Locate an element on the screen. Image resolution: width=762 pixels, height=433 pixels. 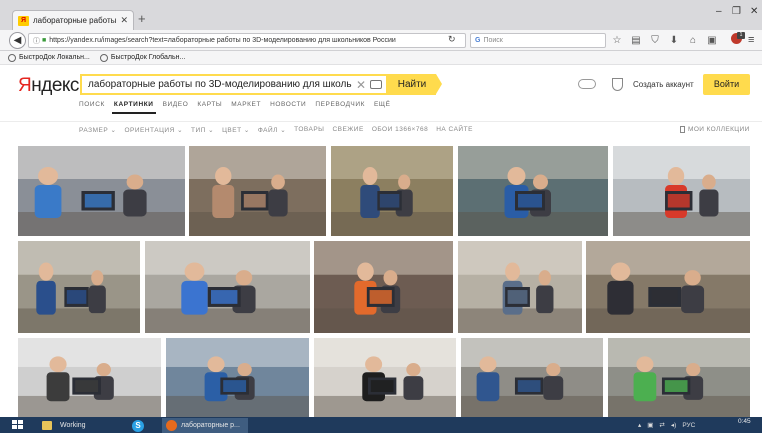
browser-tab: Я лабораторные работы п... ✕ is located at coordinates (73, 20).